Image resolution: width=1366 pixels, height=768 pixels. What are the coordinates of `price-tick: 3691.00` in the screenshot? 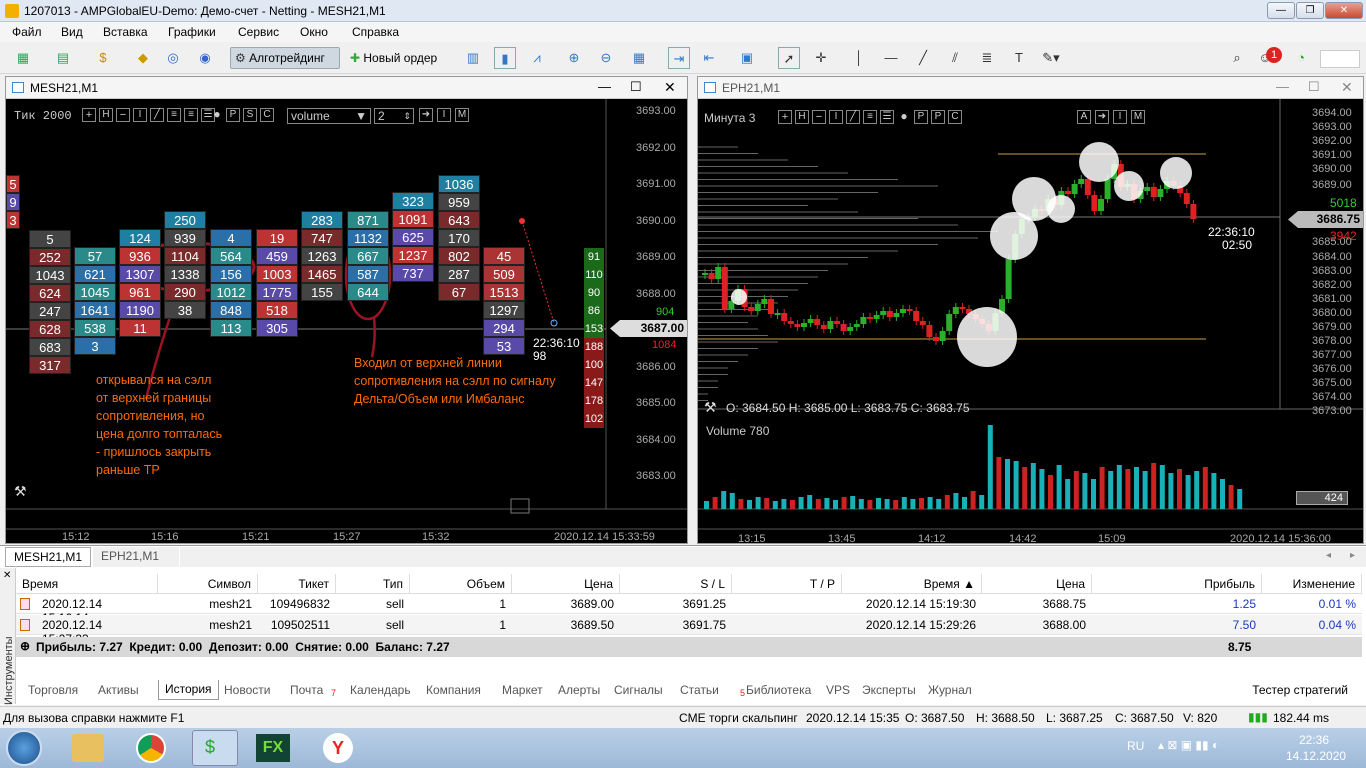 It's located at (656, 184).